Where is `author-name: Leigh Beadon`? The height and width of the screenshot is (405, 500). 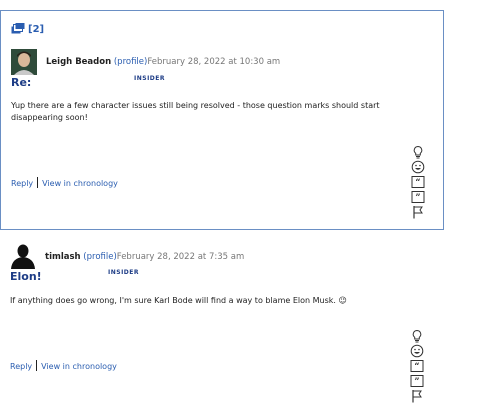
author-name: Leigh Beadon is located at coordinates (78, 62).